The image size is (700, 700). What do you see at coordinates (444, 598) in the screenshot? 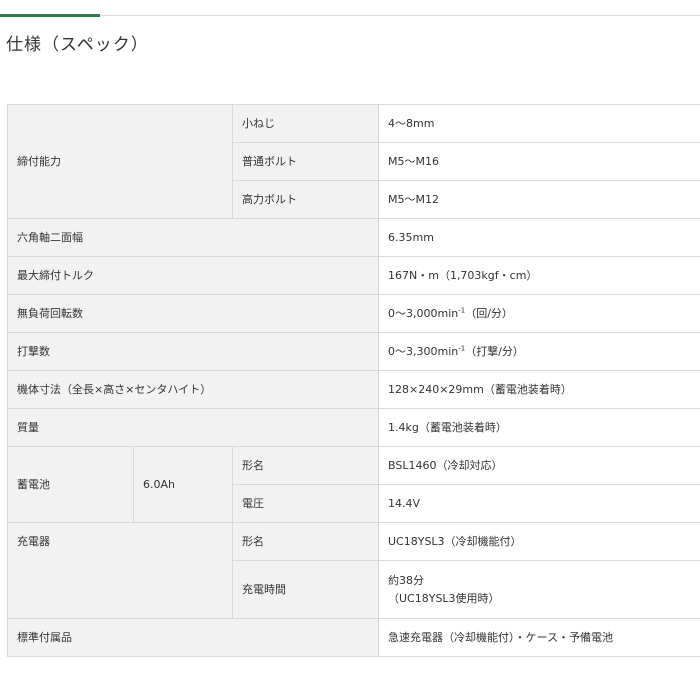
I see `charge-time-line2: （UC18YSL3使用時）` at bounding box center [444, 598].